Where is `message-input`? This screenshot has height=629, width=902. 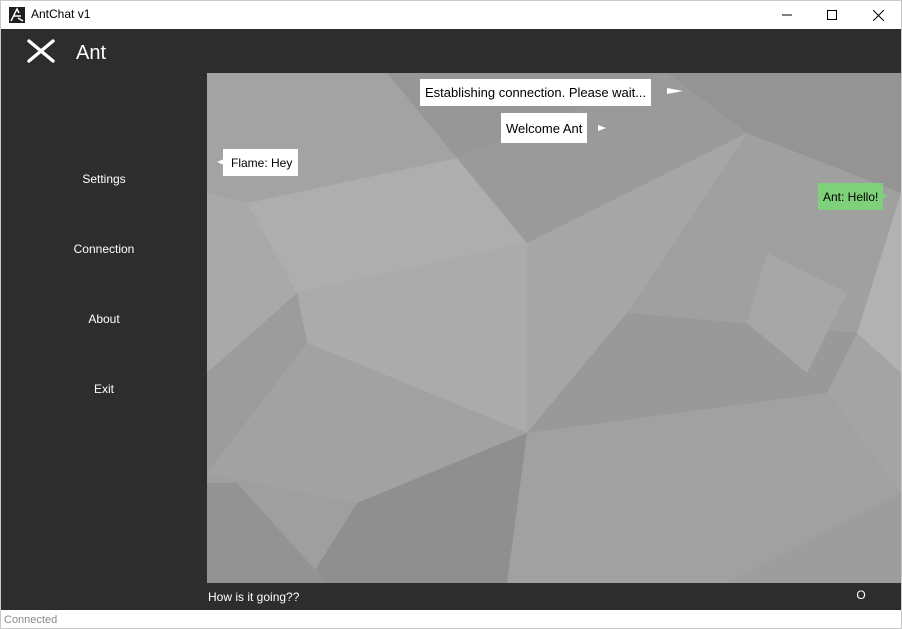
message-input is located at coordinates (517, 596).